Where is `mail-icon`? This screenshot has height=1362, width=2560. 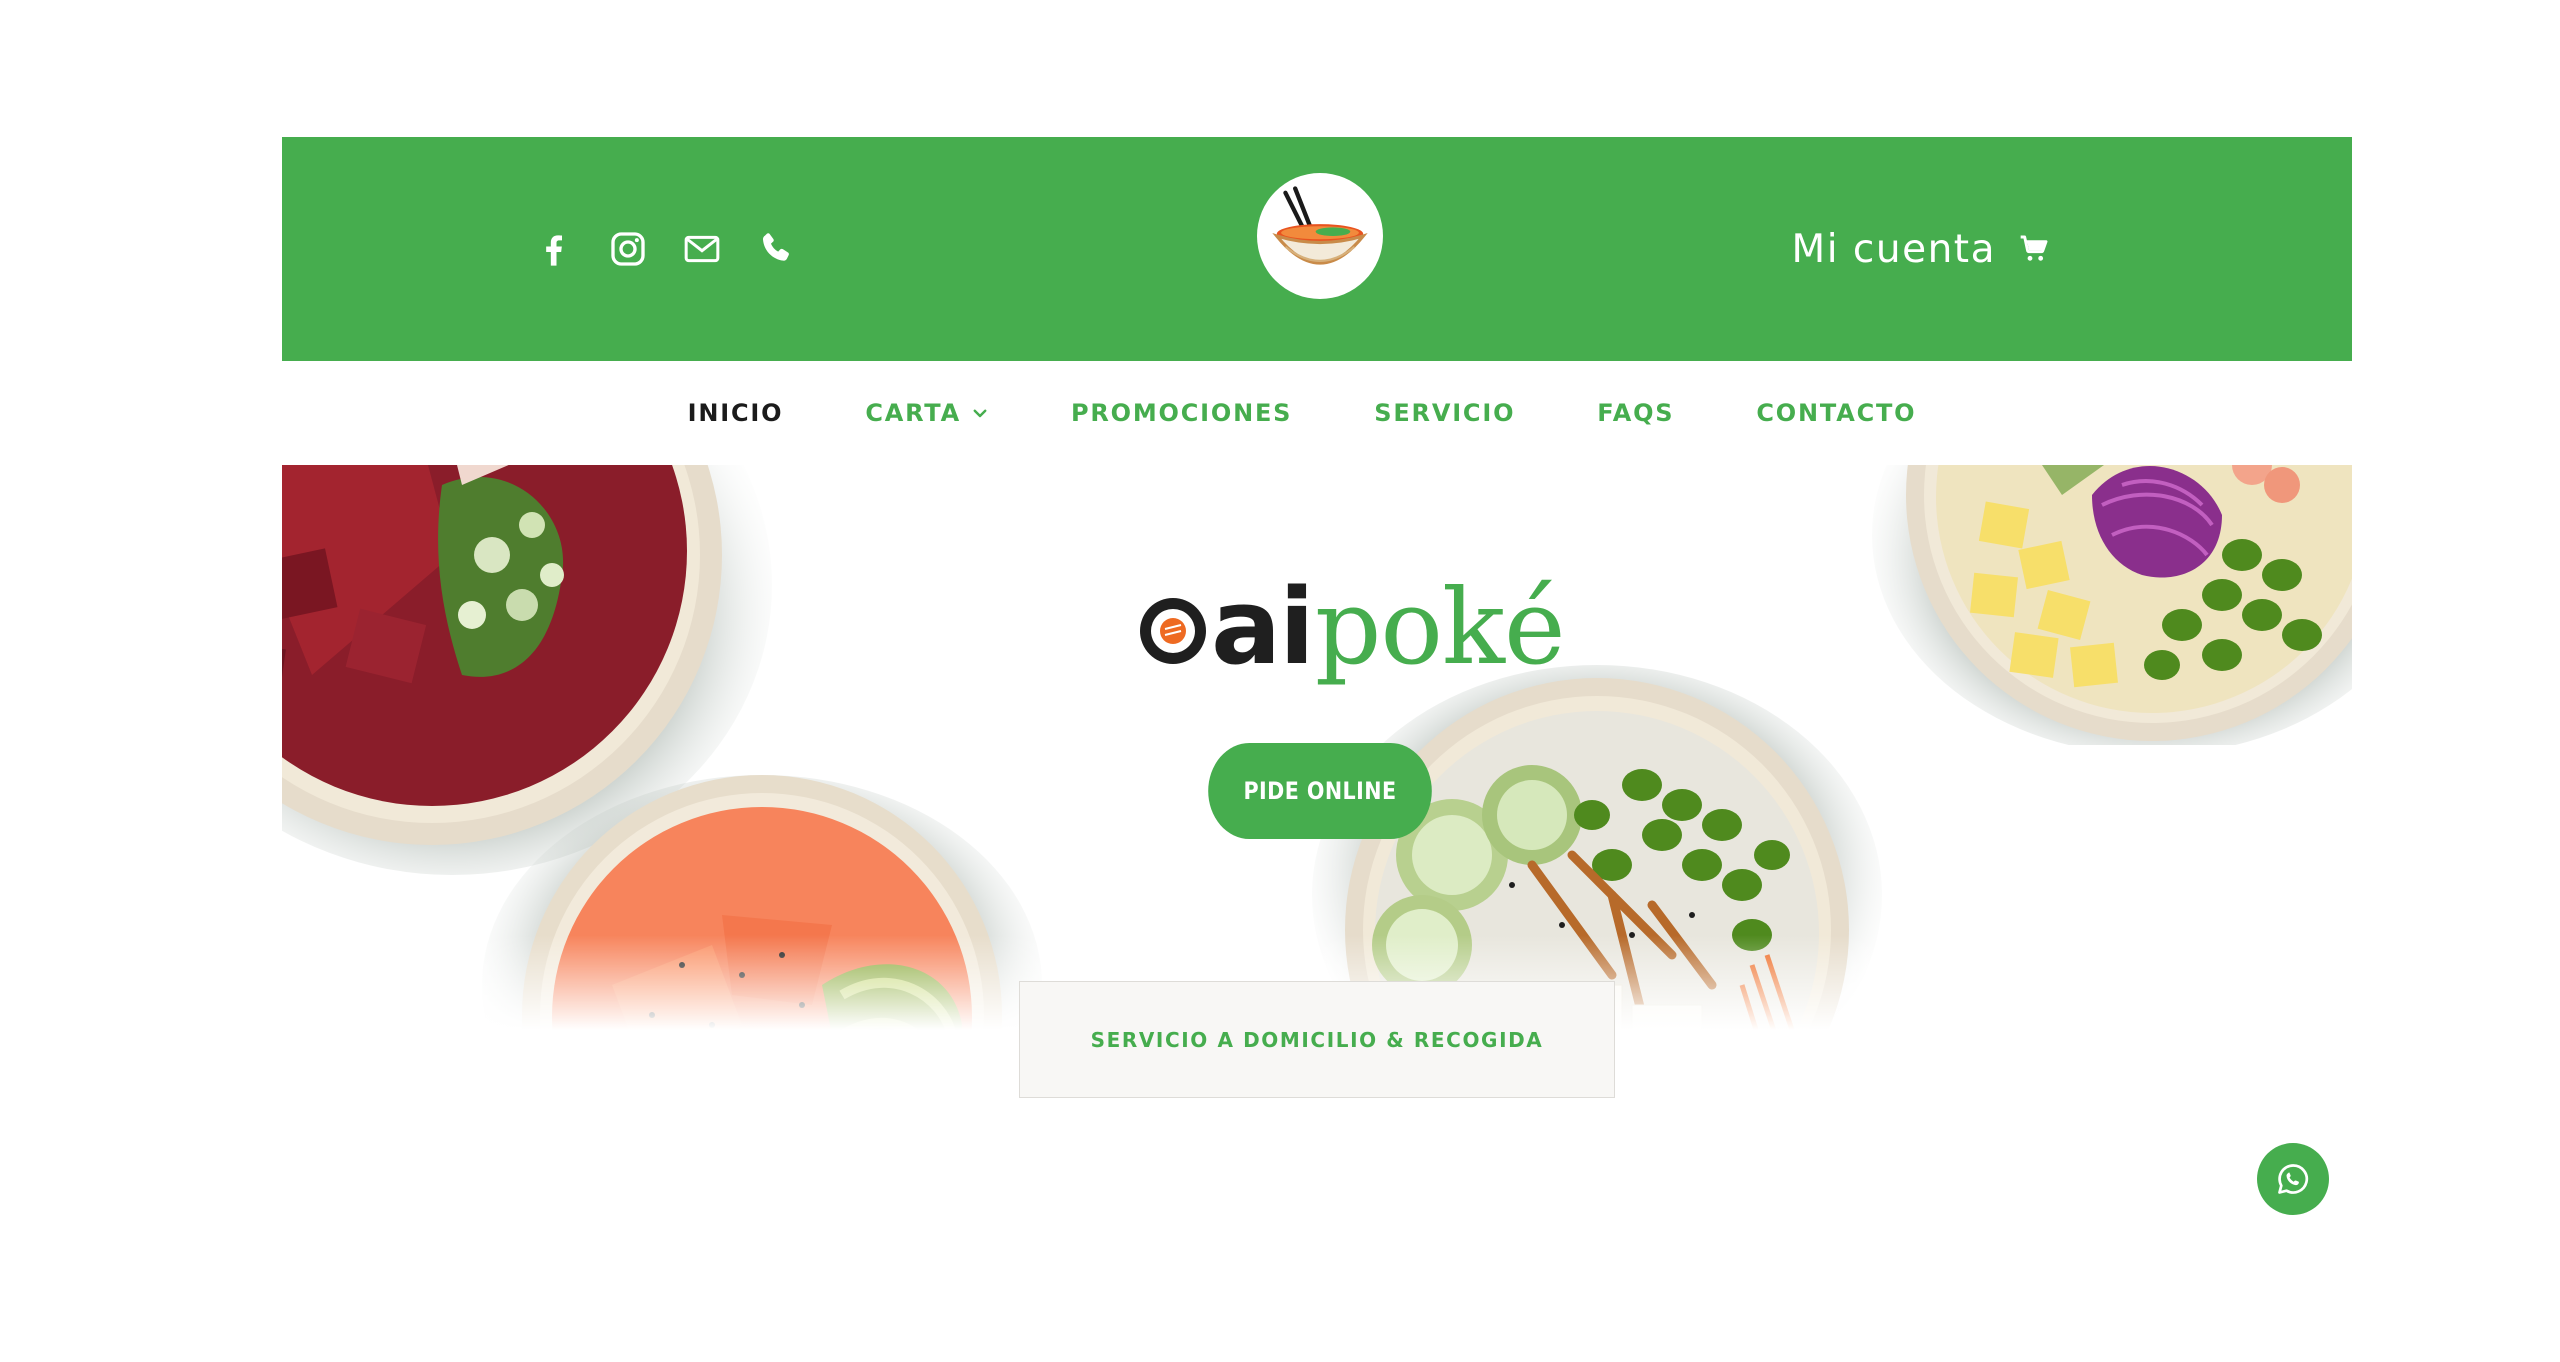 mail-icon is located at coordinates (702, 249).